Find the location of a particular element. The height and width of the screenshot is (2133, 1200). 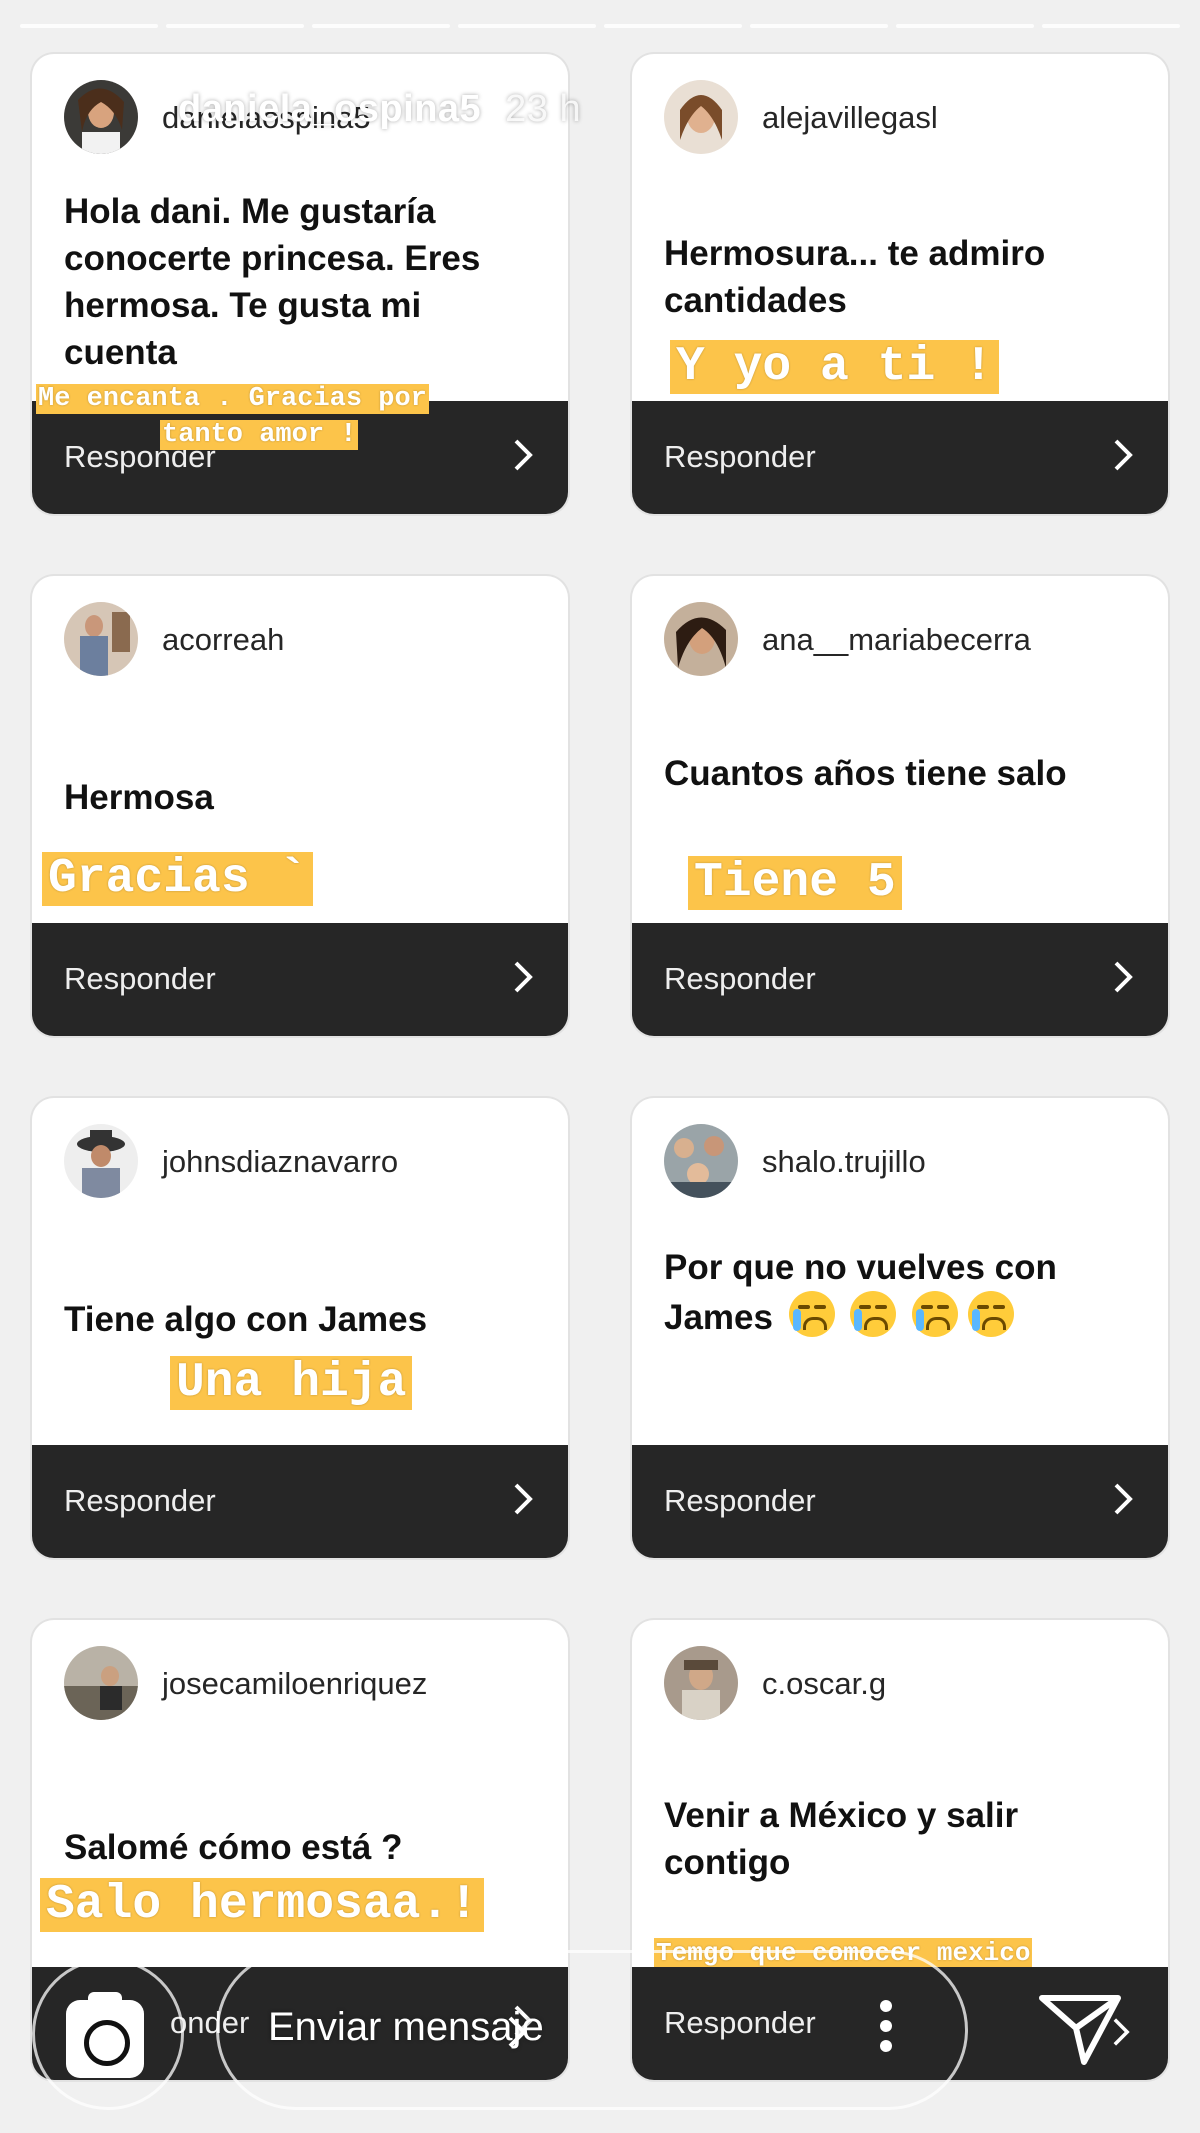

story-header: daniela_ospina5 23 h is located at coordinates (379, 109).